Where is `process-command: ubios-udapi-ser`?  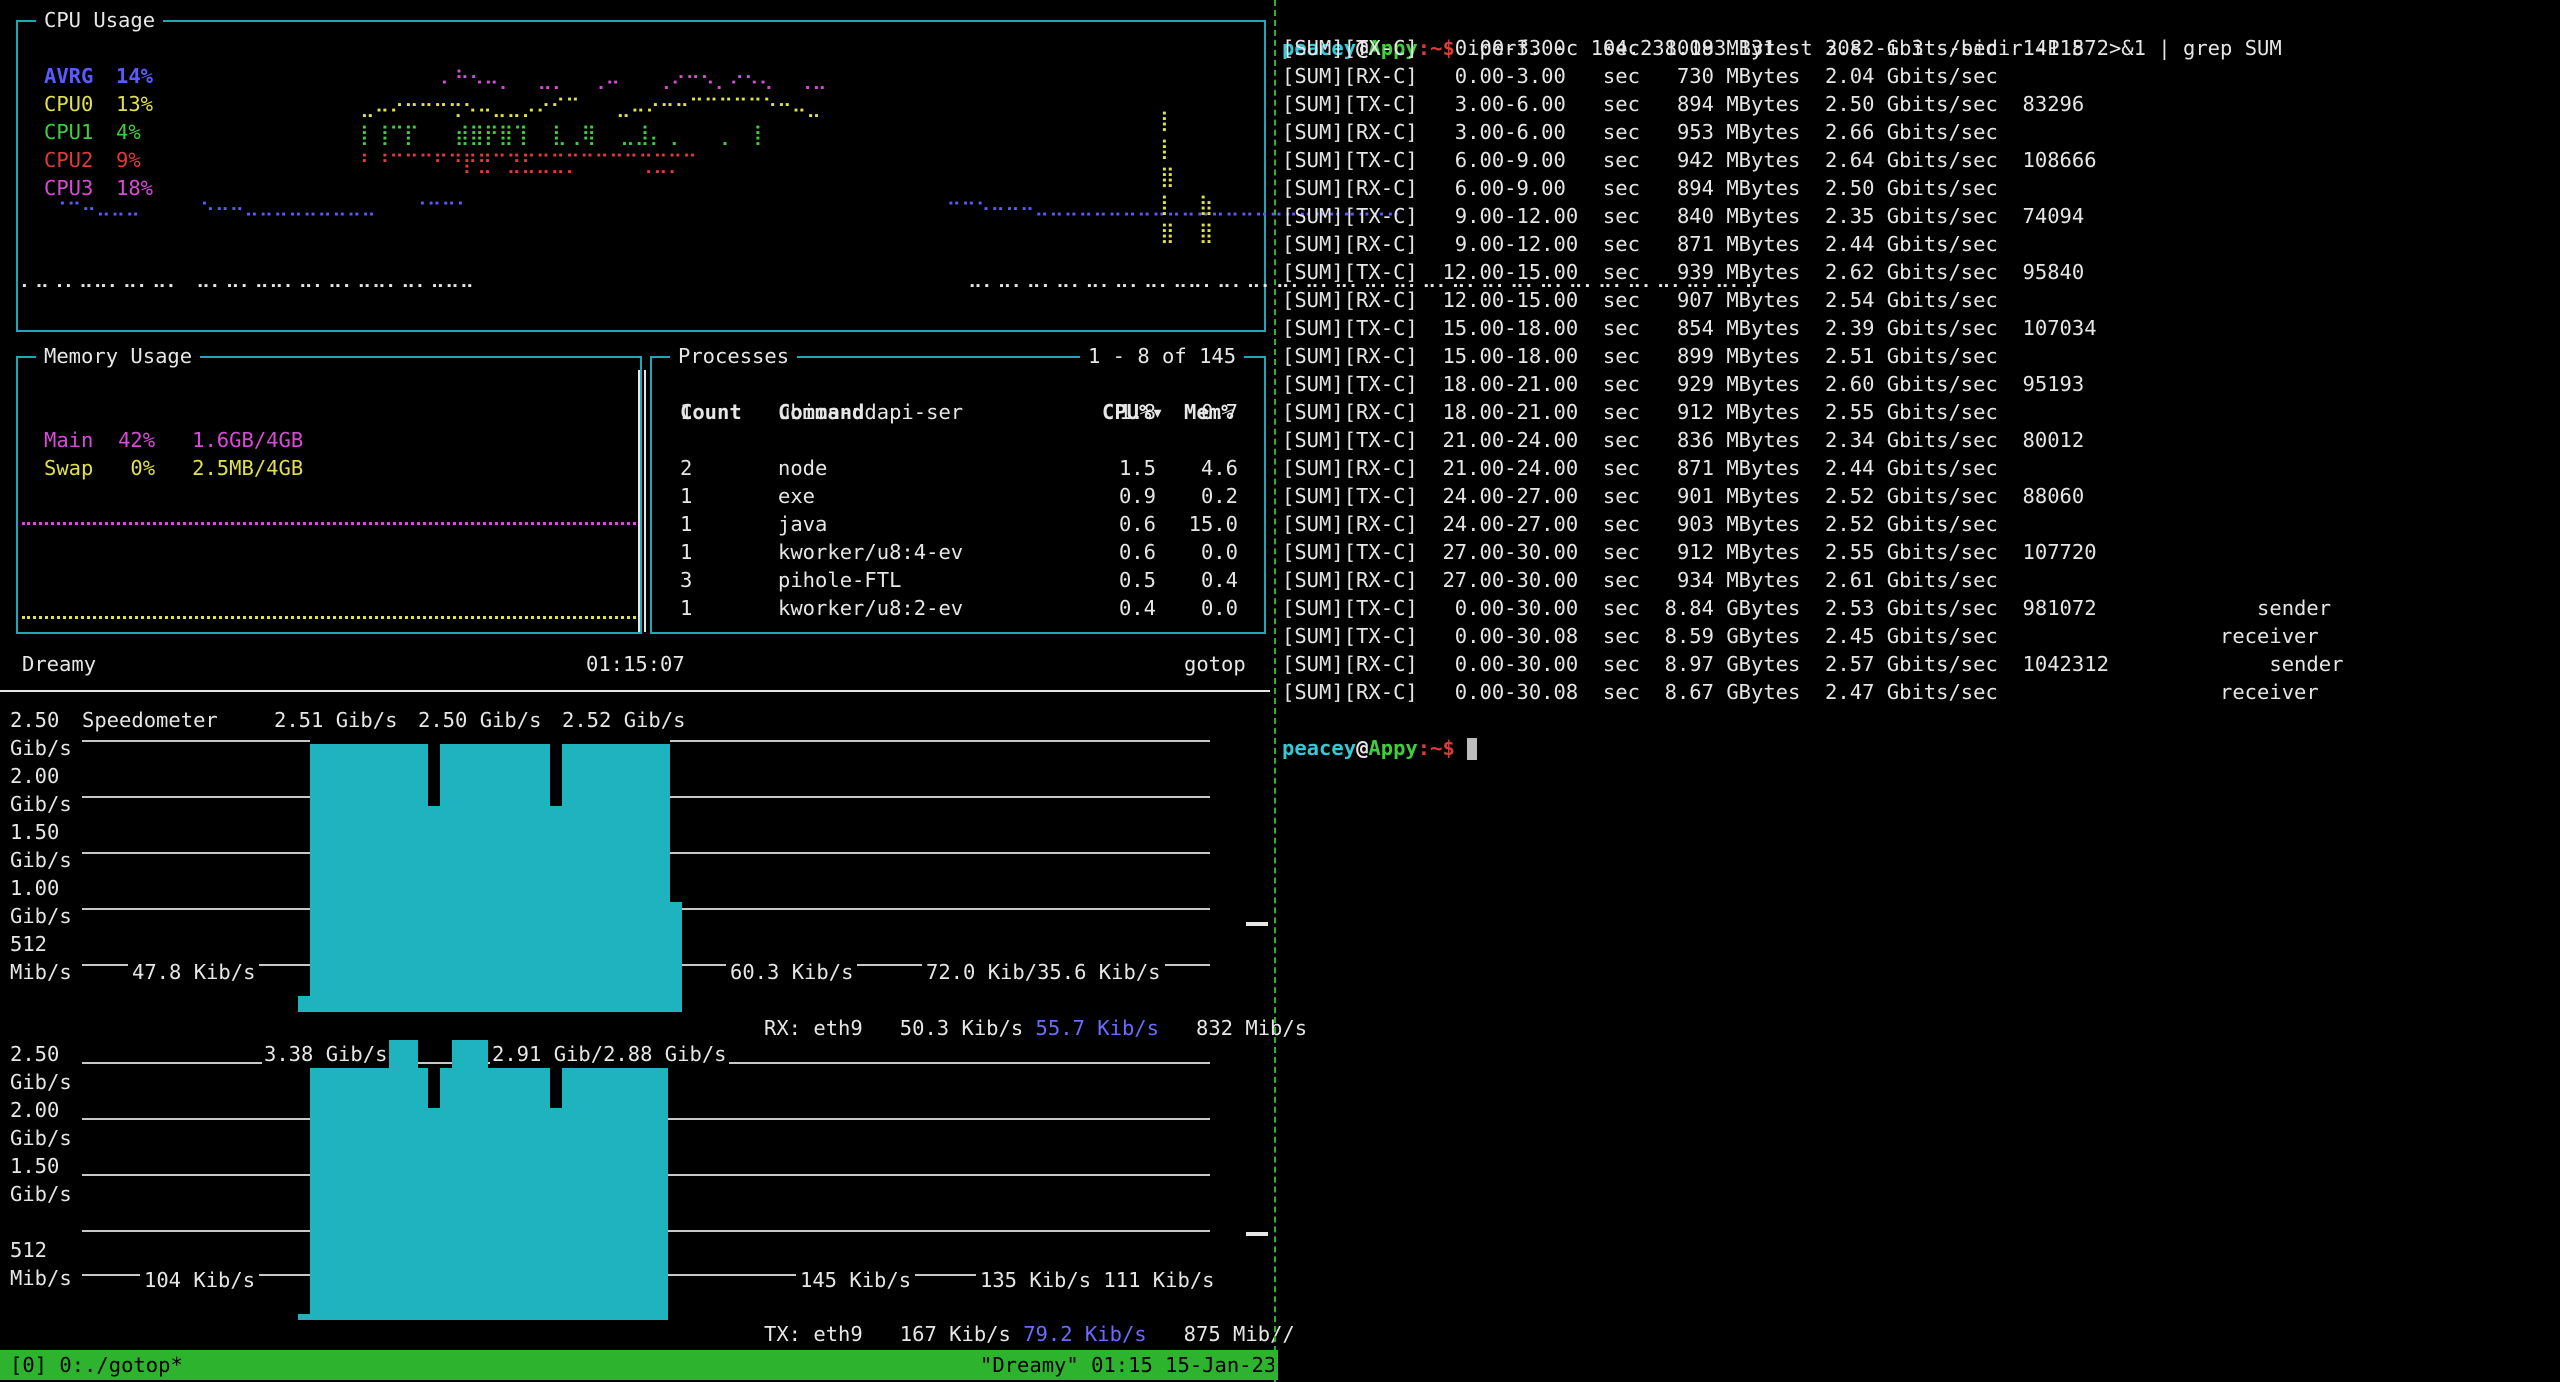
process-command: ubios-udapi-ser is located at coordinates (871, 412).